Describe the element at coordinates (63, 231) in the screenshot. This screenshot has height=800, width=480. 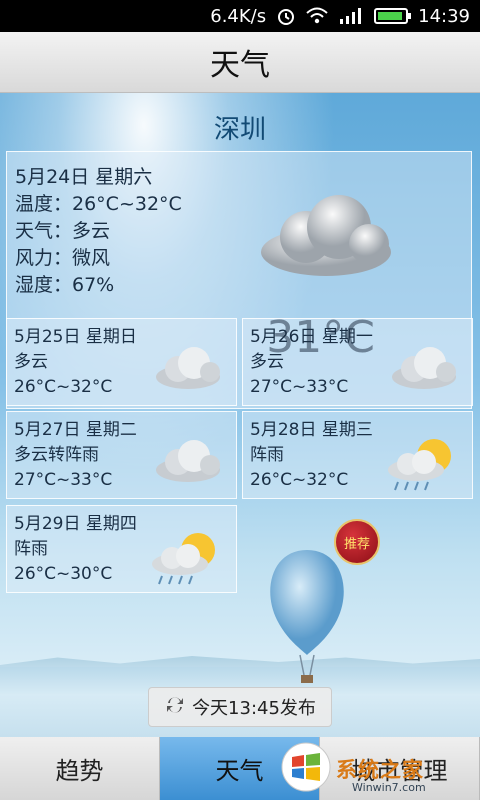
I see `today-weather: 天气：多云` at that location.